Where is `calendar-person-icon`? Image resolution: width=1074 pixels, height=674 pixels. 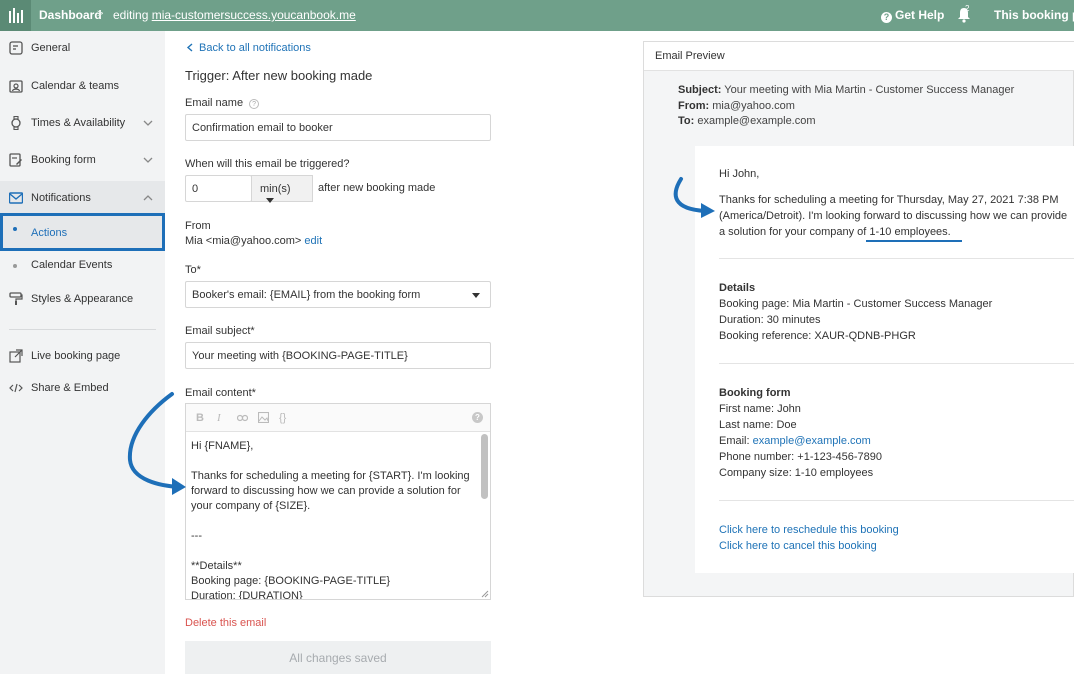 calendar-person-icon is located at coordinates (16, 86).